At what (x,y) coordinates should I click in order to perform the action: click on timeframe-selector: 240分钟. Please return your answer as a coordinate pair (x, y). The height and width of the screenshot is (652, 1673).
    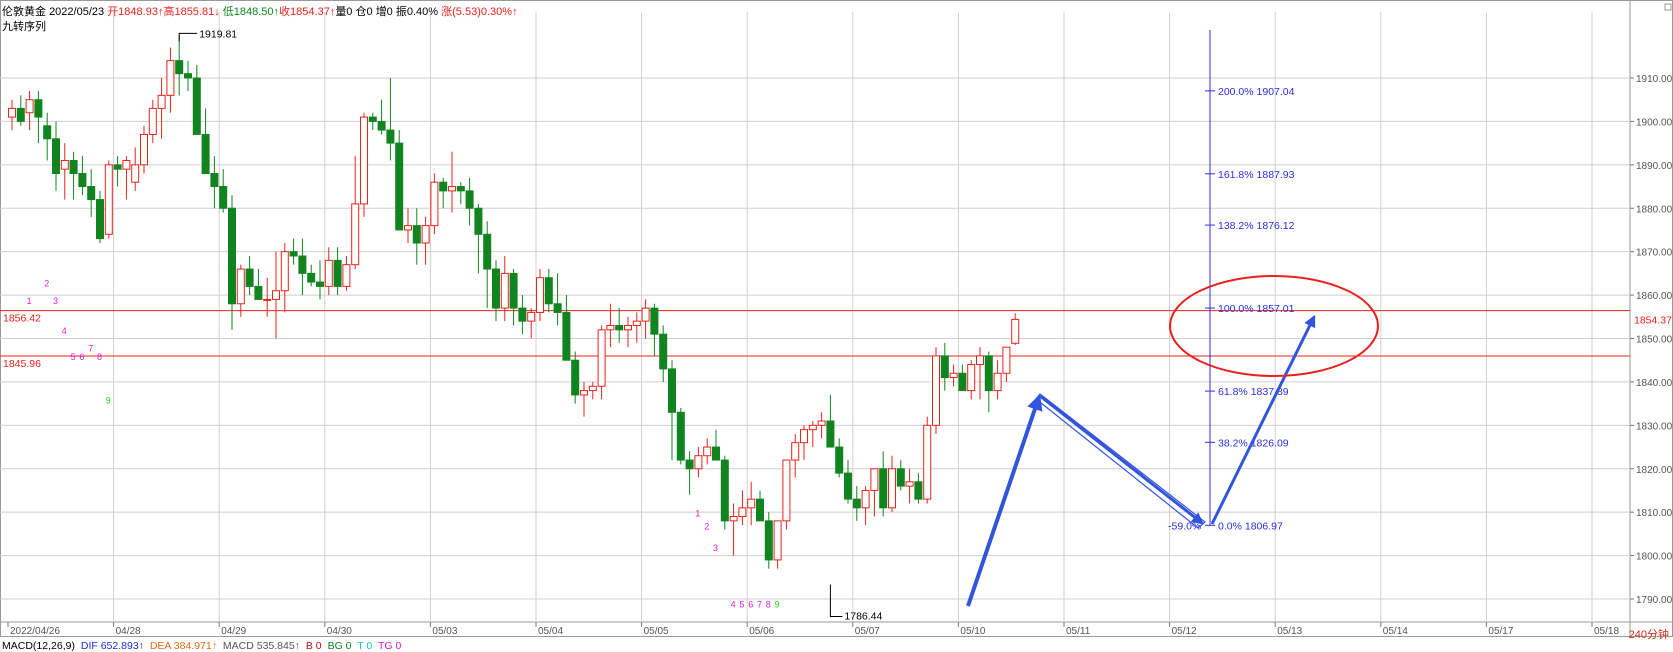
    Looking at the image, I should click on (1649, 634).